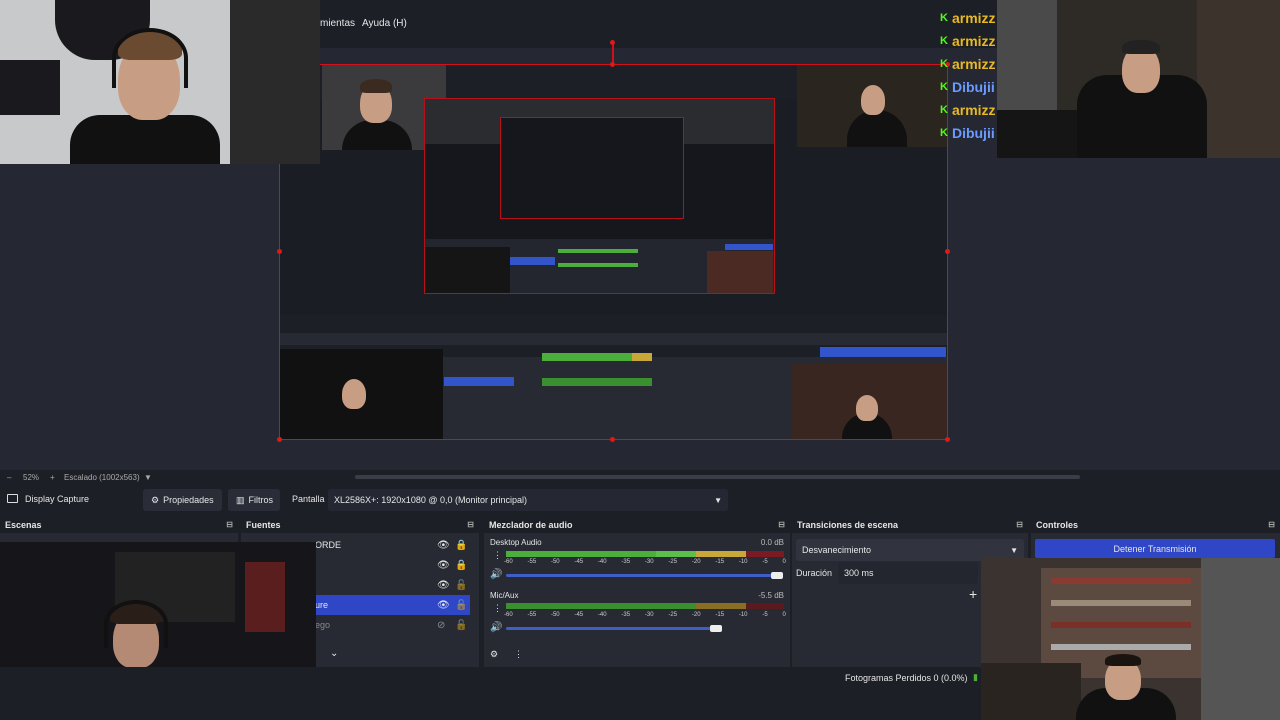 This screenshot has height=720, width=1280. Describe the element at coordinates (1057, 525) in the screenshot. I see `dock-title: Controles` at that location.